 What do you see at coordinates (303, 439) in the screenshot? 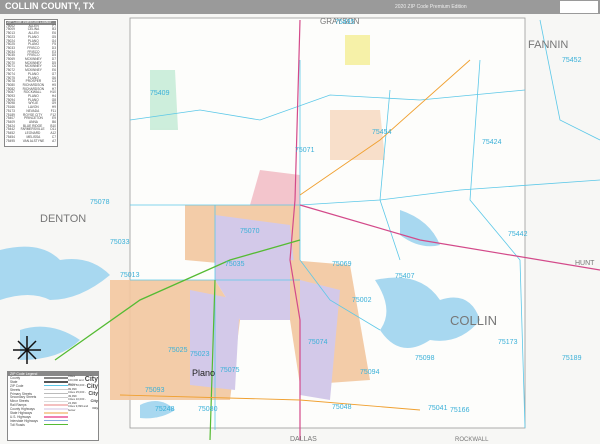
I see `county-label-dallas: DALLAS` at bounding box center [303, 439].